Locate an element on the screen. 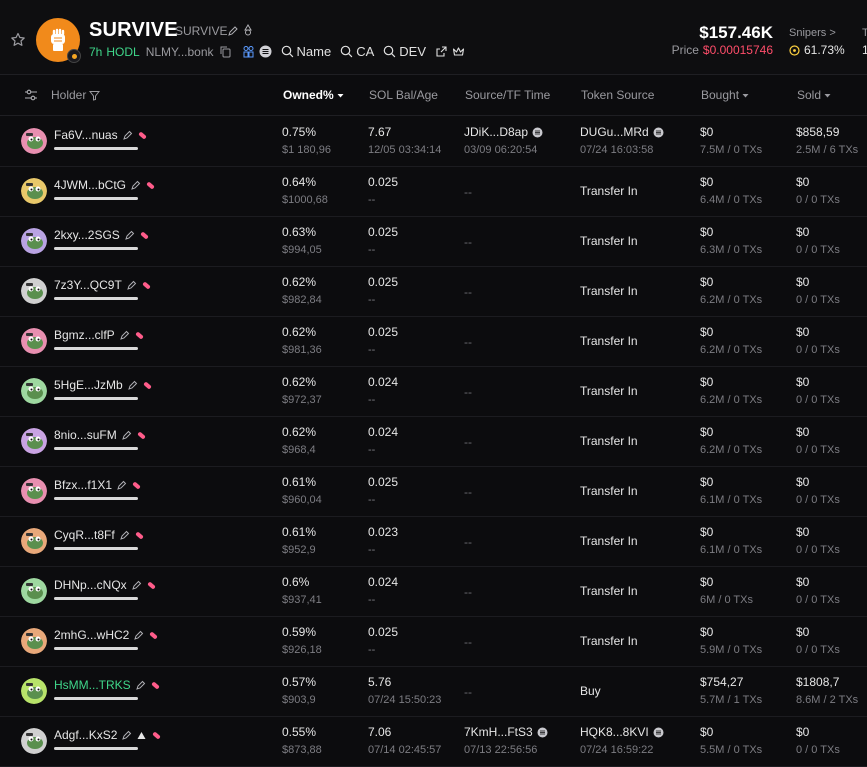  copy-icon is located at coordinates (225, 51).